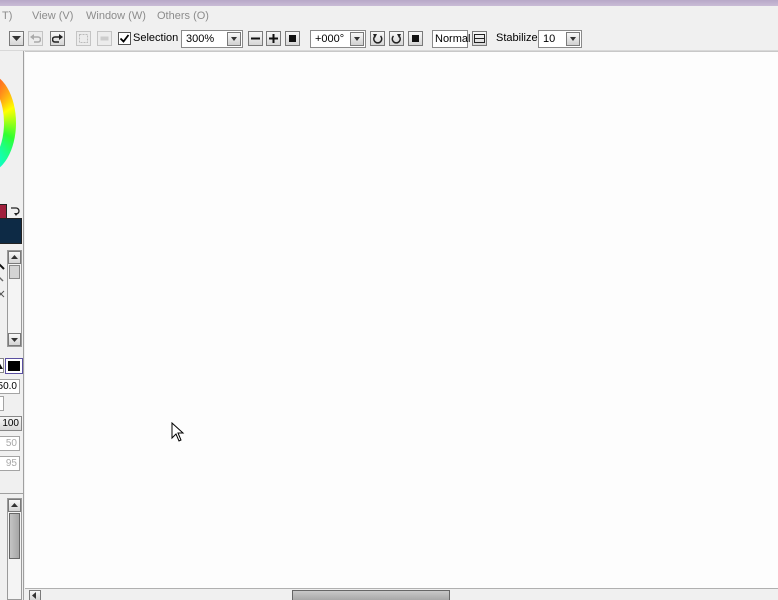  Describe the element at coordinates (14, 272) in the screenshot. I see `scroll-thumb` at that location.